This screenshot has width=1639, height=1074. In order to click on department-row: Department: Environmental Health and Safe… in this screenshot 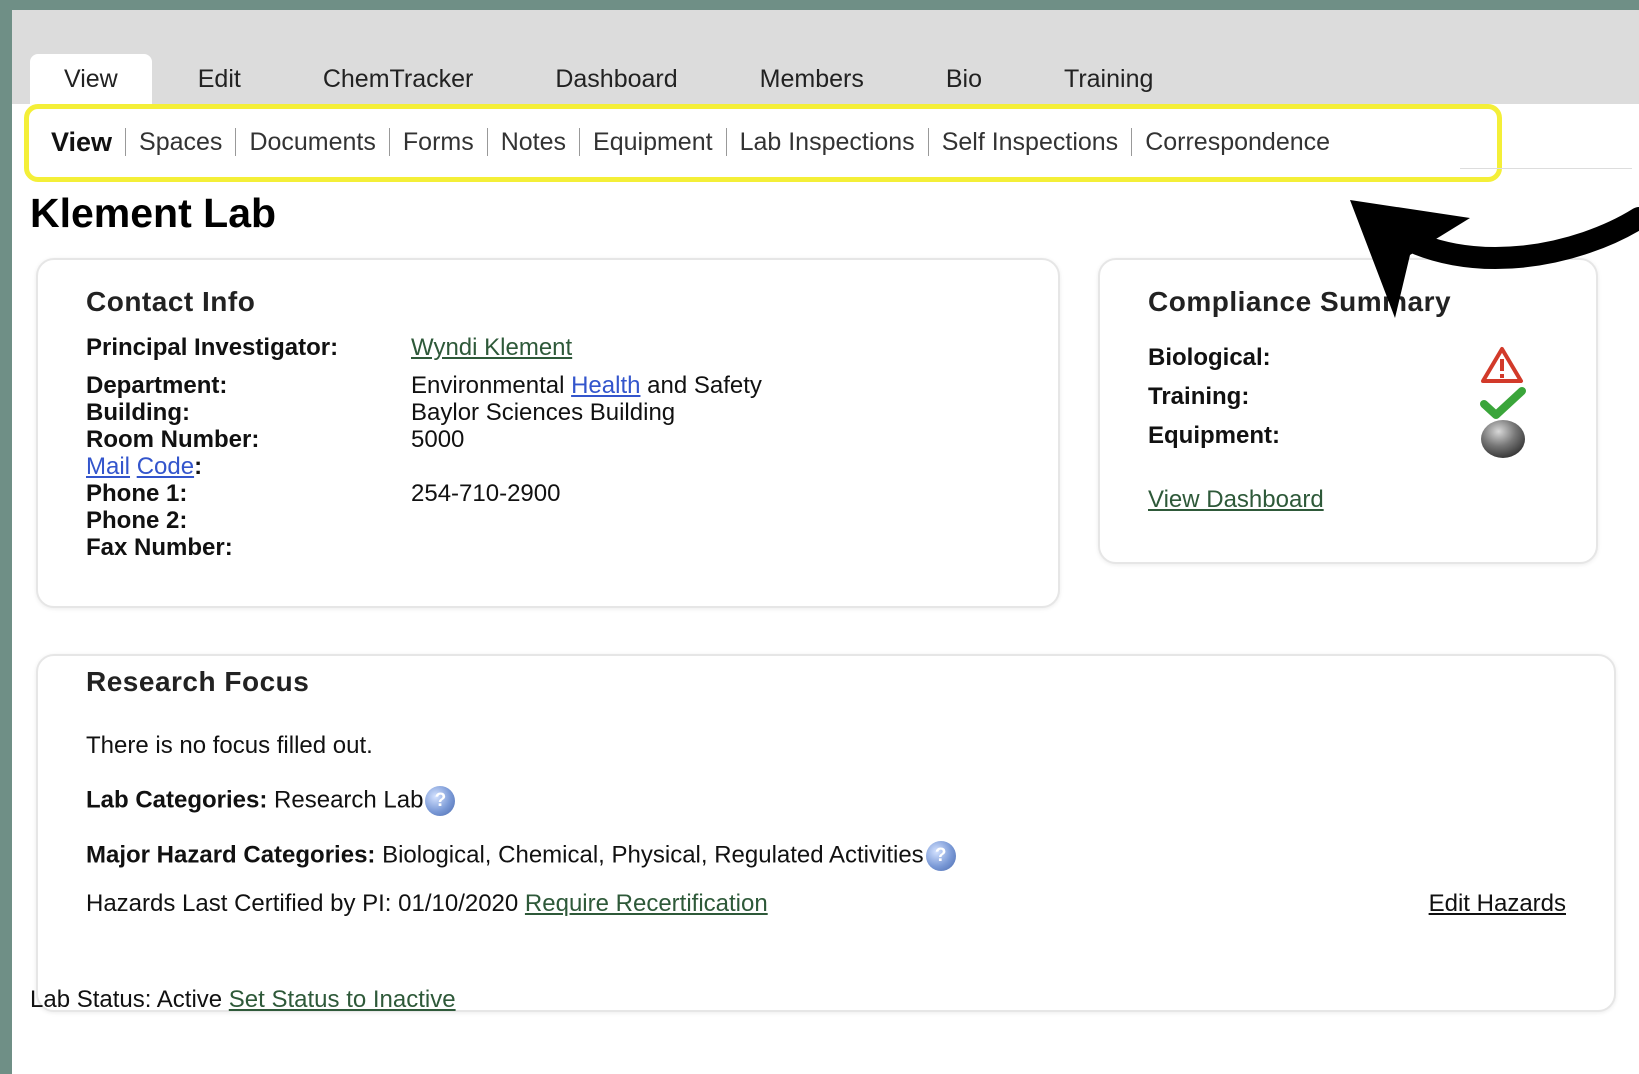, I will do `click(424, 386)`.